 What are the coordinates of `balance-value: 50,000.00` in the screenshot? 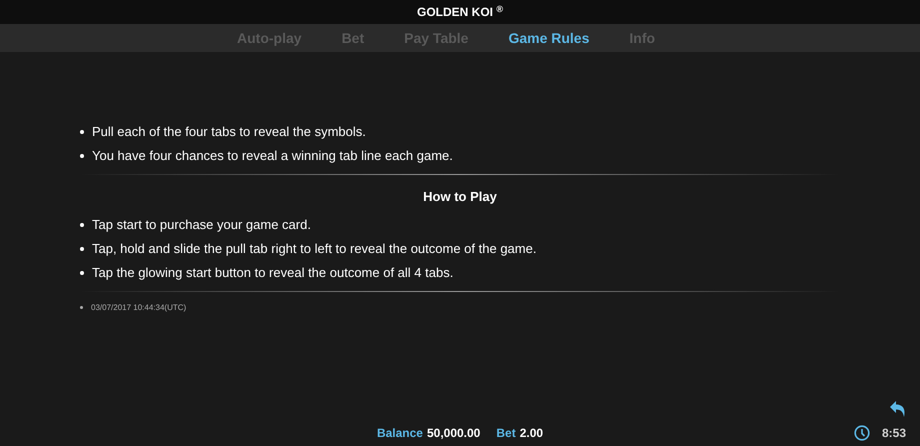 It's located at (453, 433).